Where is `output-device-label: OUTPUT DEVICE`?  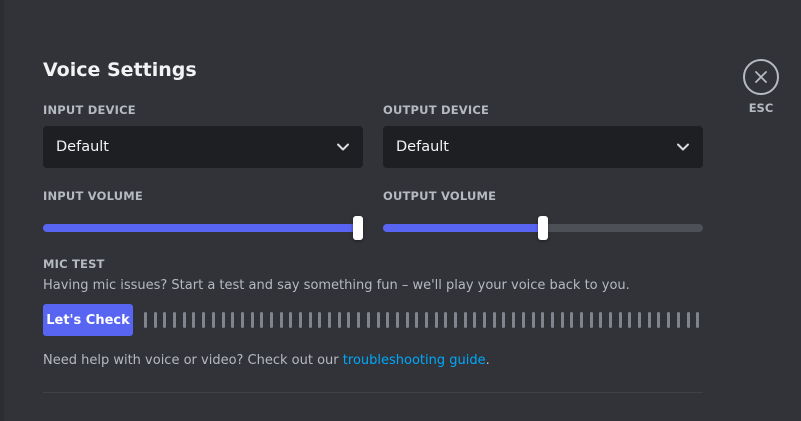
output-device-label: OUTPUT DEVICE is located at coordinates (436, 110).